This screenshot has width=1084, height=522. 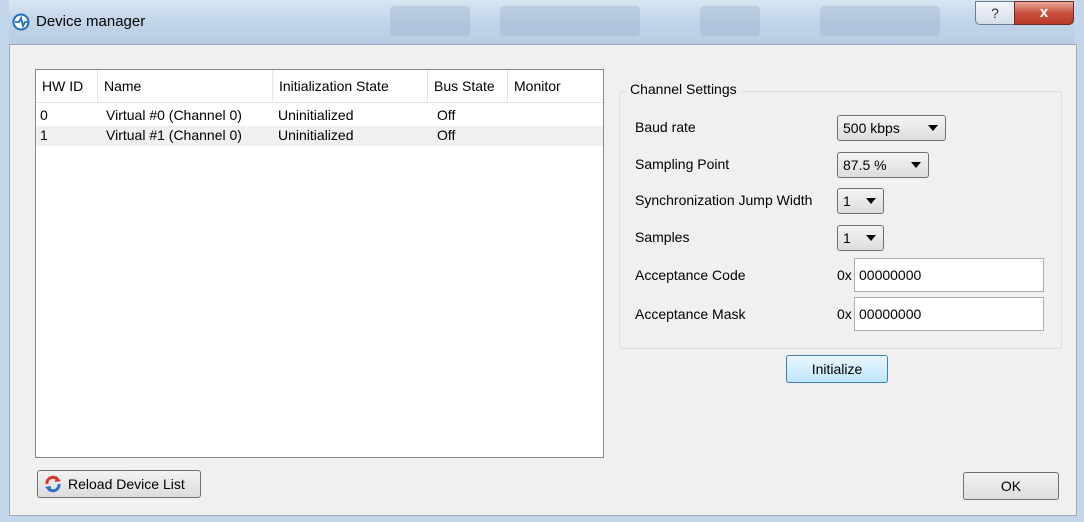 What do you see at coordinates (53, 484) in the screenshot?
I see `refresh-icon` at bounding box center [53, 484].